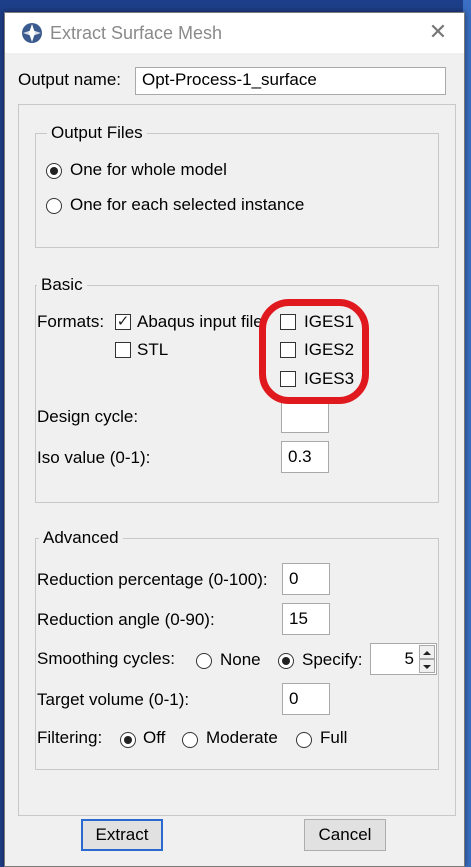 Image resolution: width=471 pixels, height=867 pixels. I want to click on spin-down-button, so click(427, 666).